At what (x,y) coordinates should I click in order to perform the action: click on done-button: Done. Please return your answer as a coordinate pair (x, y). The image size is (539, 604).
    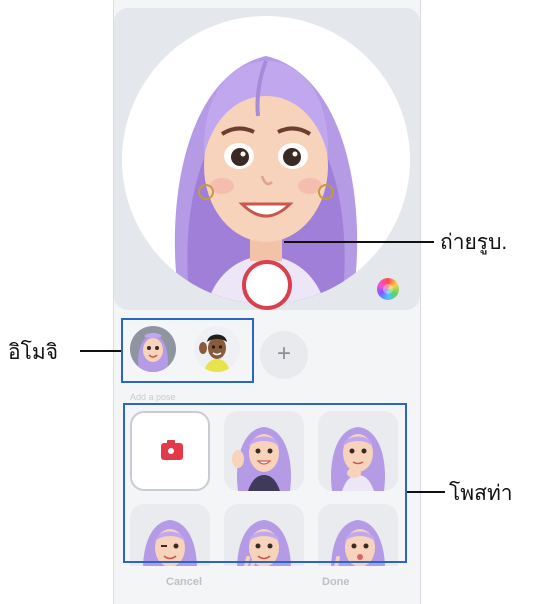
    Looking at the image, I should click on (336, 582).